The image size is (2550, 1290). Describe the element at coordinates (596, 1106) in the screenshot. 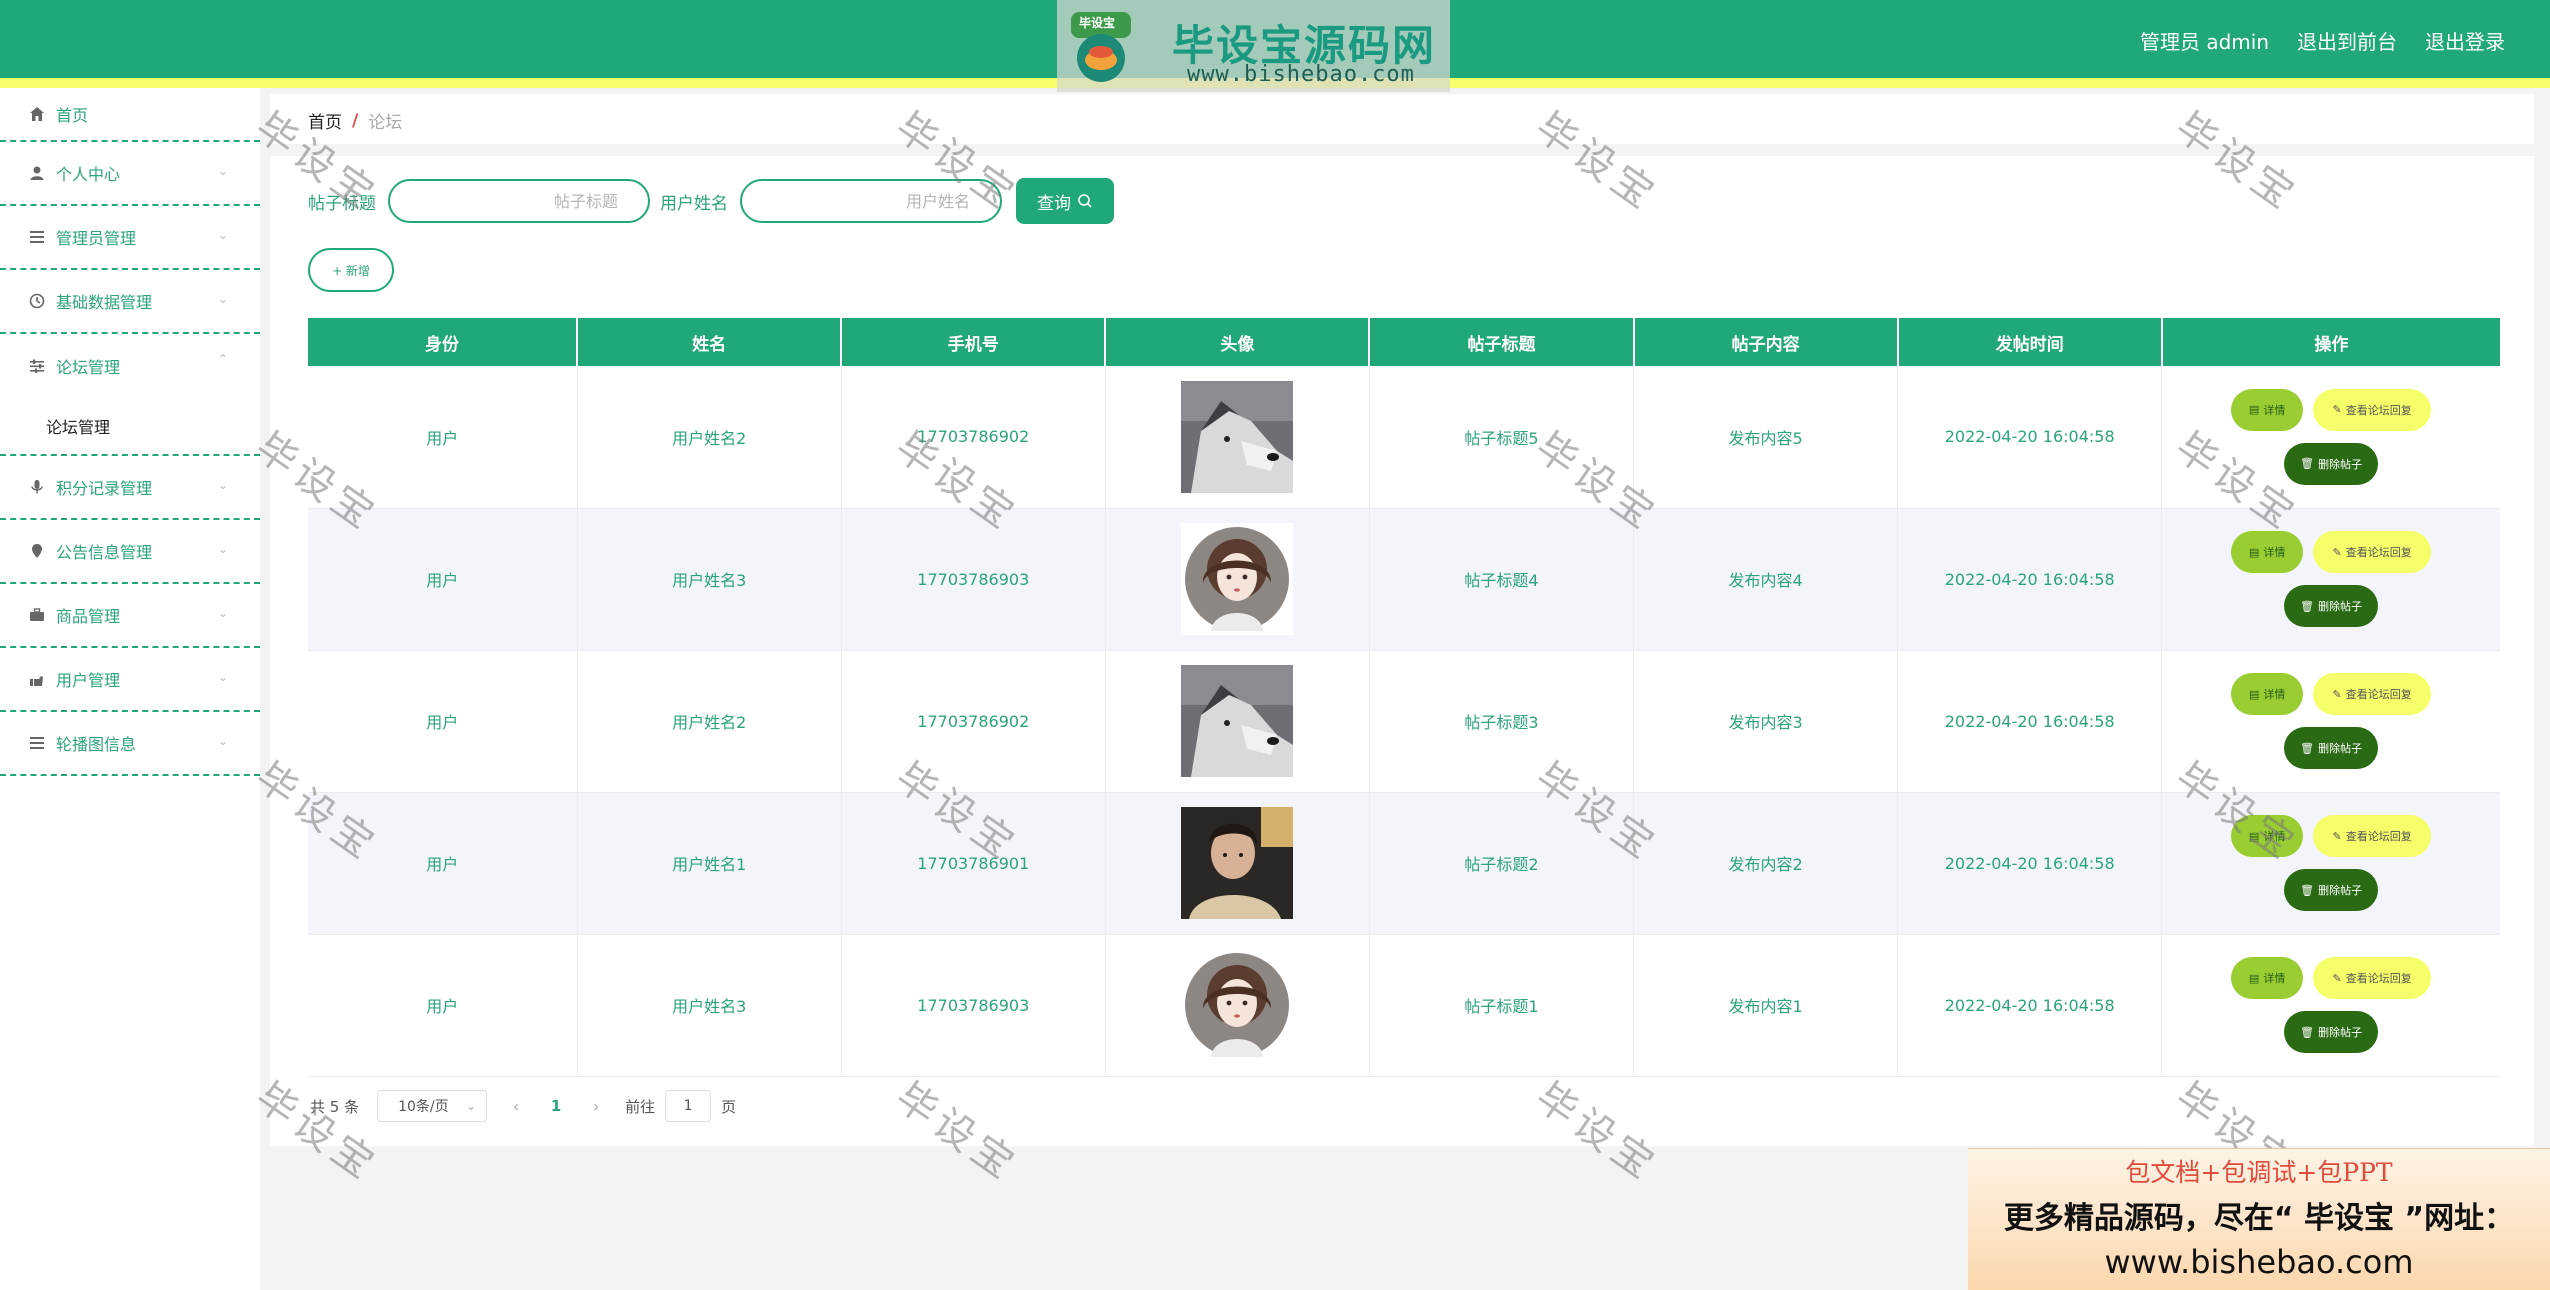

I see `next-page-icon: ›` at that location.